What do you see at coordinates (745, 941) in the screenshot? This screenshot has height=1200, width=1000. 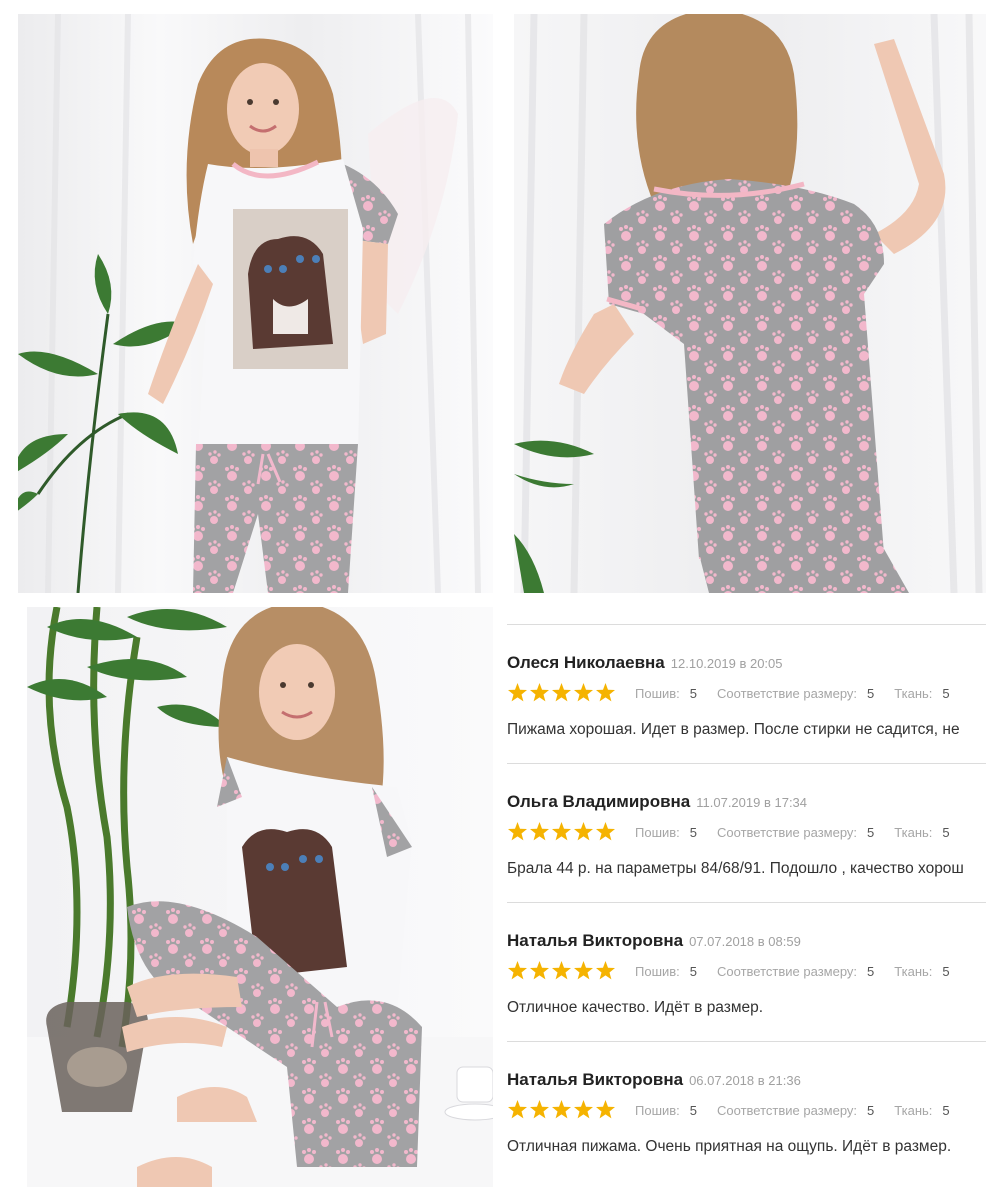 I see `review-date: 07.07.2018 в 08:59` at bounding box center [745, 941].